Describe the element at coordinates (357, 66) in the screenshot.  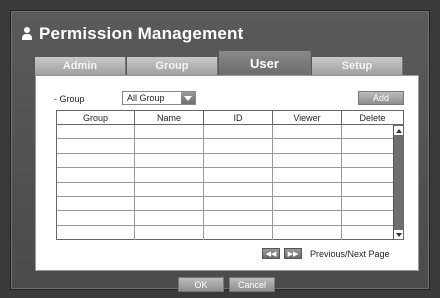
I see `tab-setup: Setup` at that location.